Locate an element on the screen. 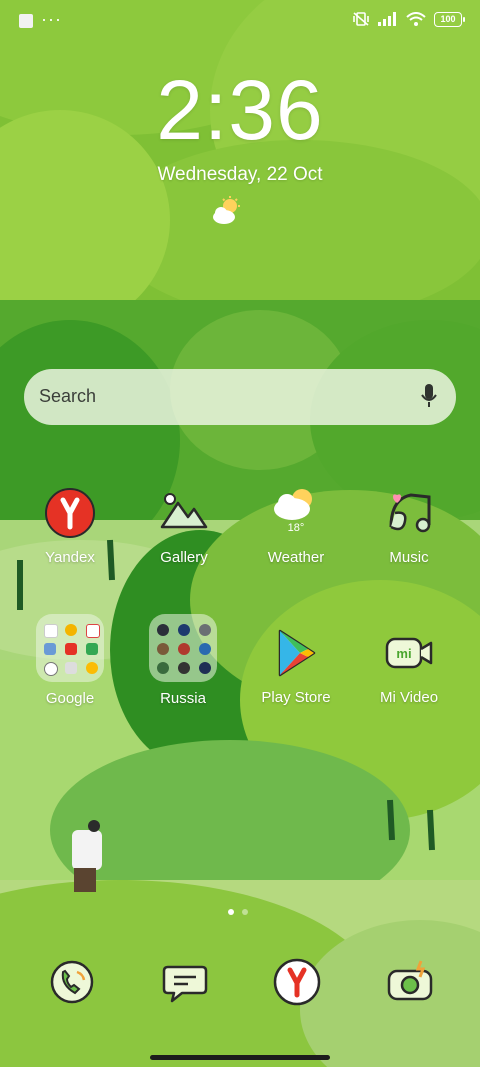  folder-russia: Russia is located at coordinates (183, 660).